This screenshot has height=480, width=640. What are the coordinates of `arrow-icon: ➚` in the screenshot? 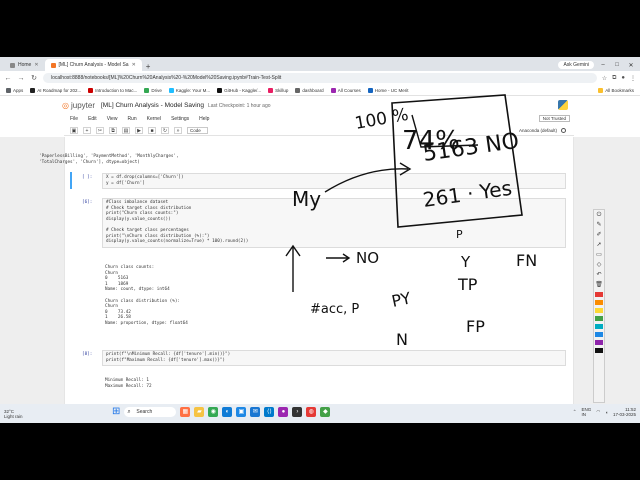 It's located at (598, 245).